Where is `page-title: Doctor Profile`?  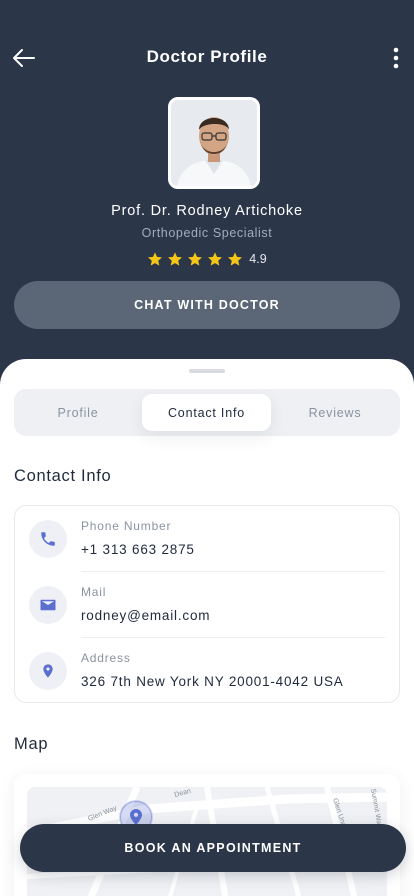 page-title: Doctor Profile is located at coordinates (207, 56).